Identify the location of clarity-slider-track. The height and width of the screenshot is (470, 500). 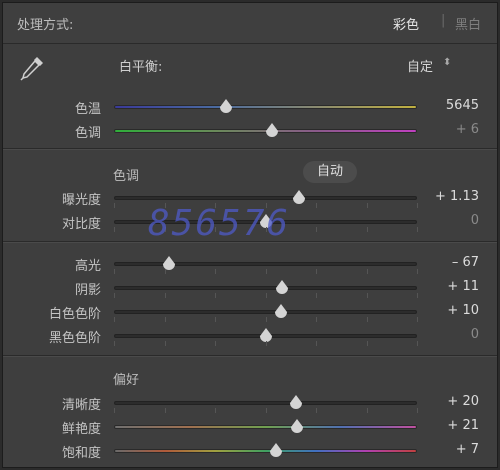
(265, 403).